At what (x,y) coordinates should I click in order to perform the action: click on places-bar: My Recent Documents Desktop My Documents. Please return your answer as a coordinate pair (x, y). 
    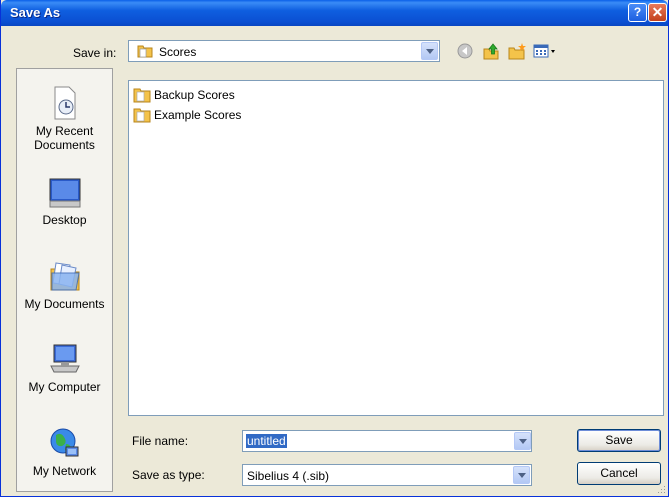
    Looking at the image, I should click on (64, 280).